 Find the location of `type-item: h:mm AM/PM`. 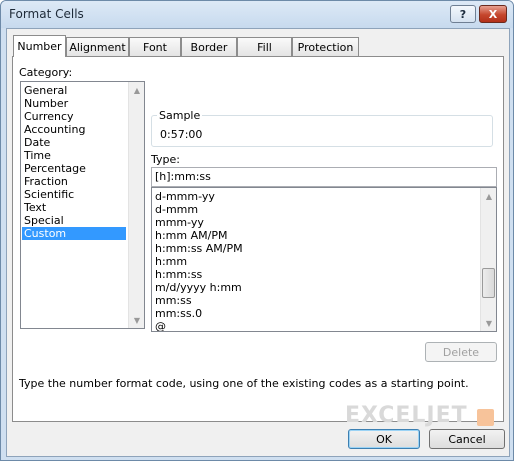

type-item: h:mm AM/PM is located at coordinates (316, 235).